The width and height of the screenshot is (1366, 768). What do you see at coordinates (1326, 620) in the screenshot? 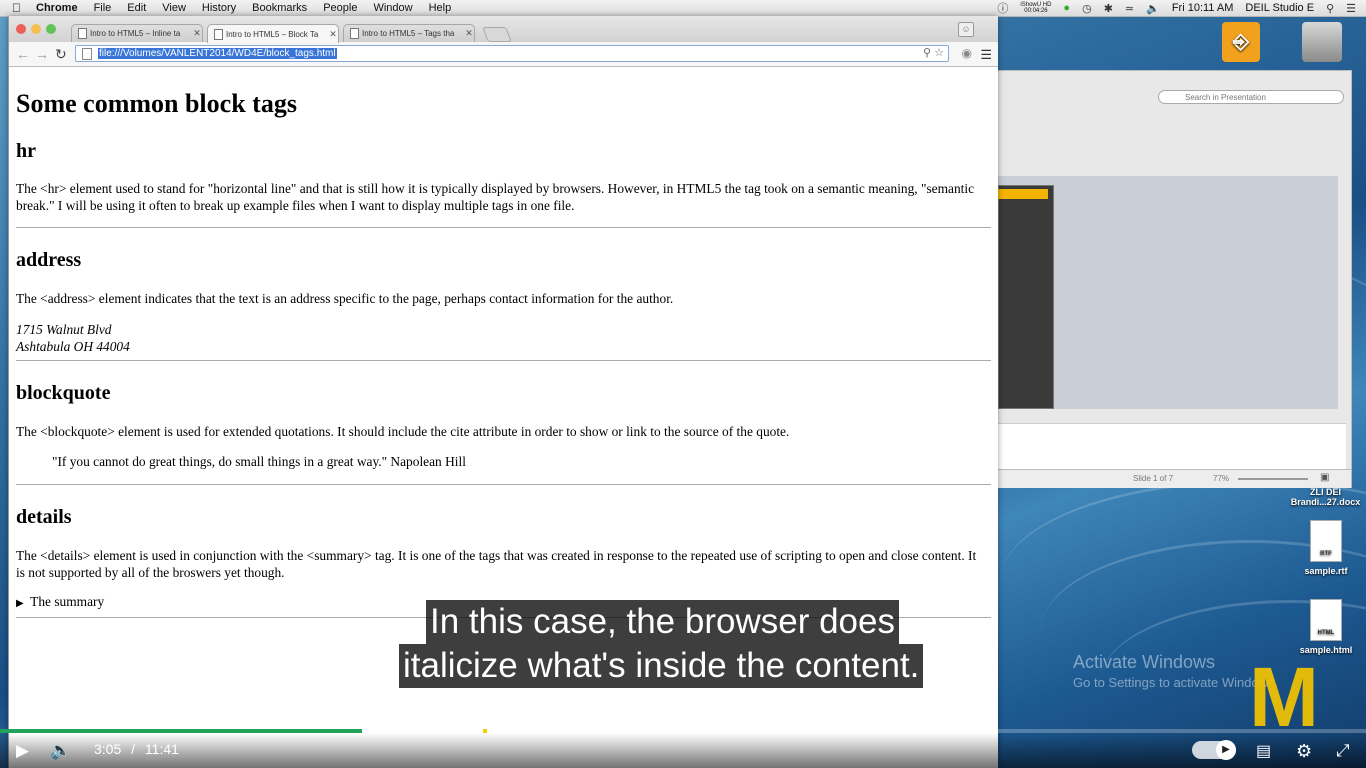
I see `html-document-icon: HTML` at bounding box center [1326, 620].